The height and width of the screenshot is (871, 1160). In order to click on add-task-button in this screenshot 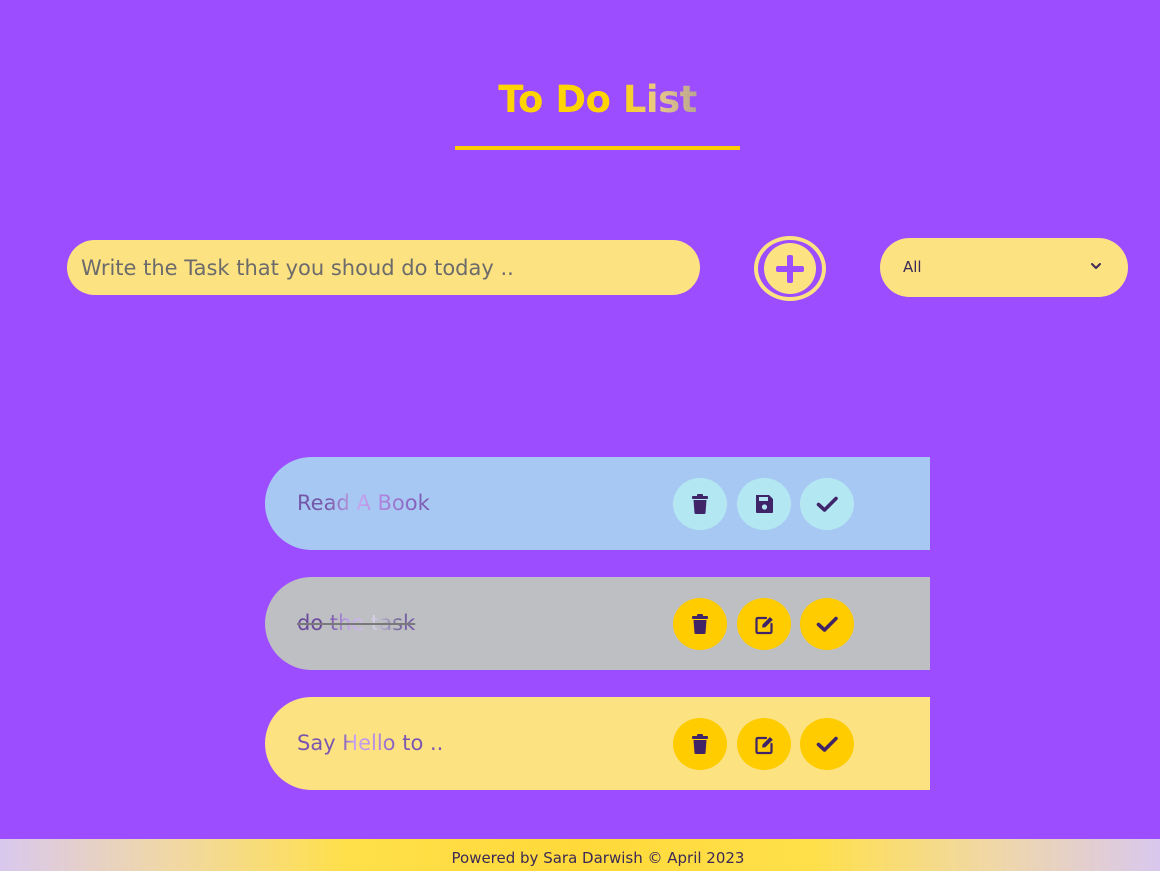, I will do `click(790, 268)`.